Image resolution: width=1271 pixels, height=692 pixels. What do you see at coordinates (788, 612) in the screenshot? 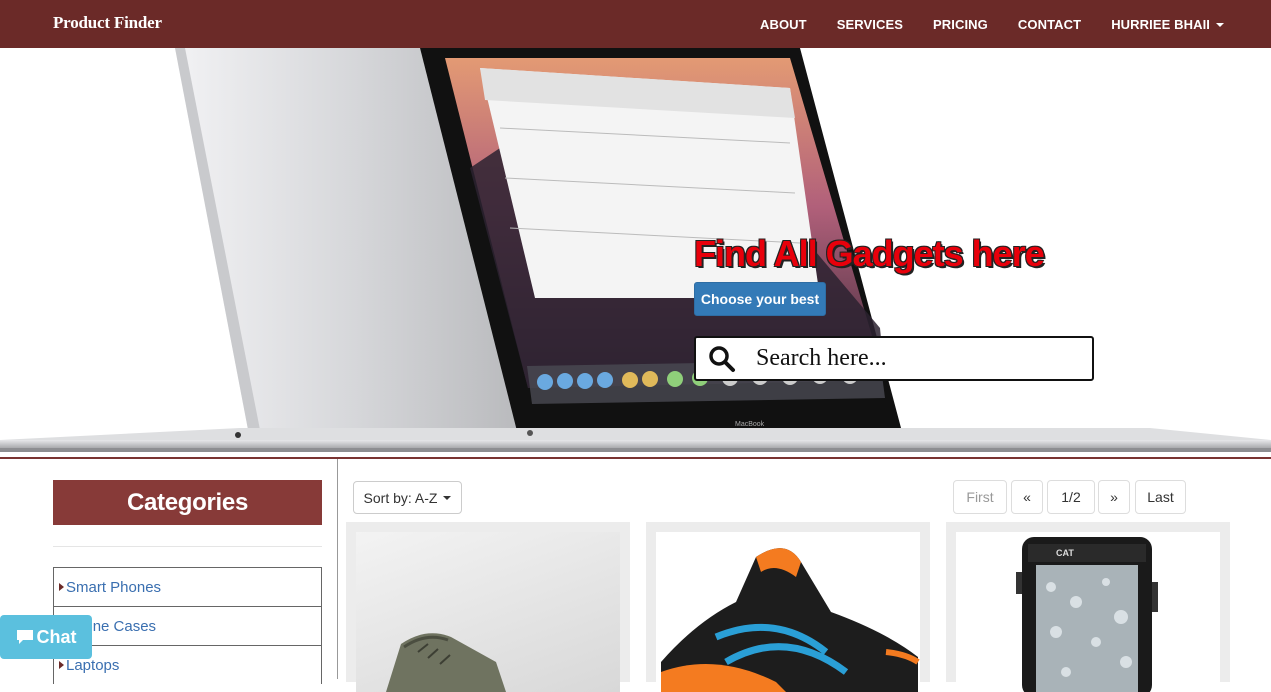
I see `running-shoe-image` at bounding box center [788, 612].